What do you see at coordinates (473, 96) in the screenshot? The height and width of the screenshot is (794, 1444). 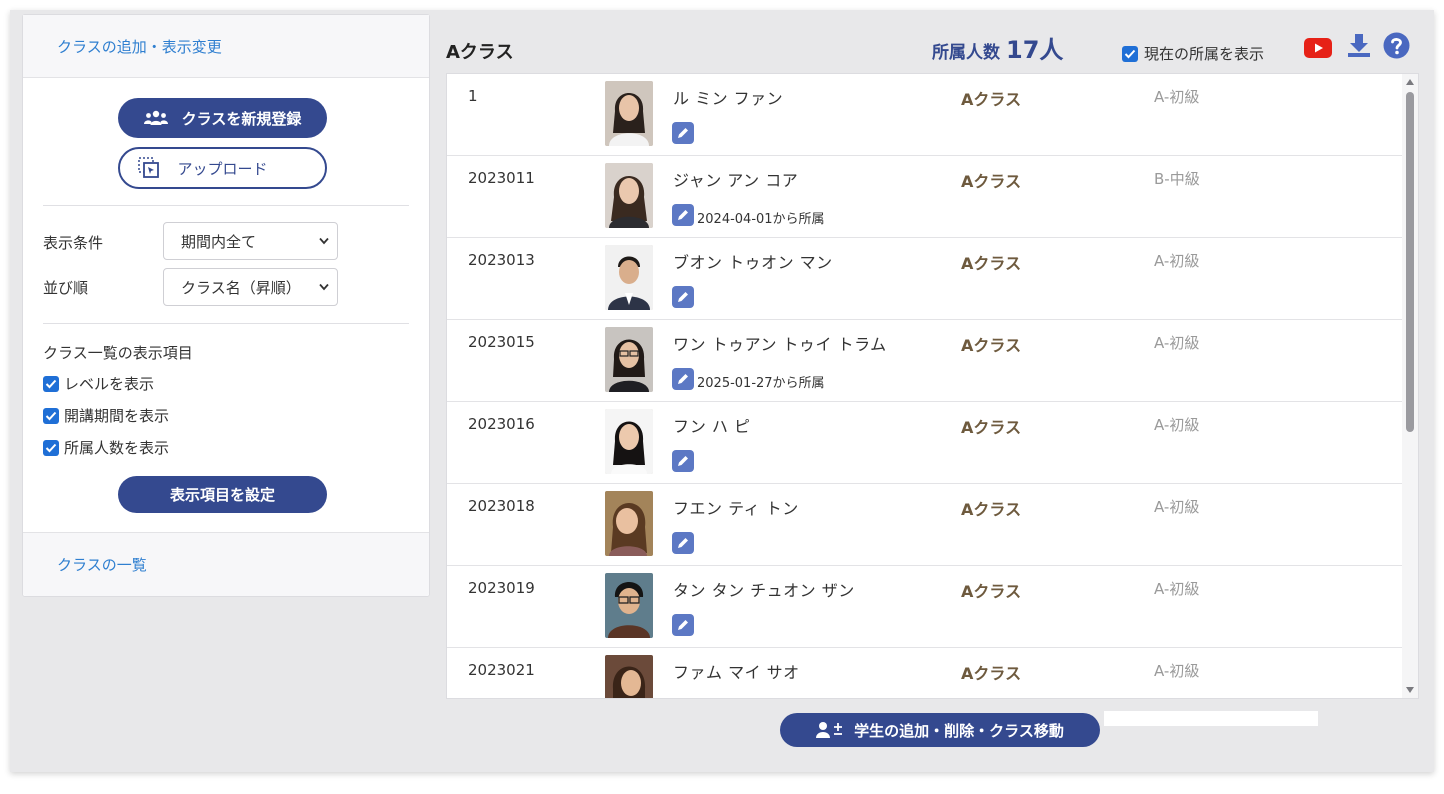 I see `student-id: 1` at bounding box center [473, 96].